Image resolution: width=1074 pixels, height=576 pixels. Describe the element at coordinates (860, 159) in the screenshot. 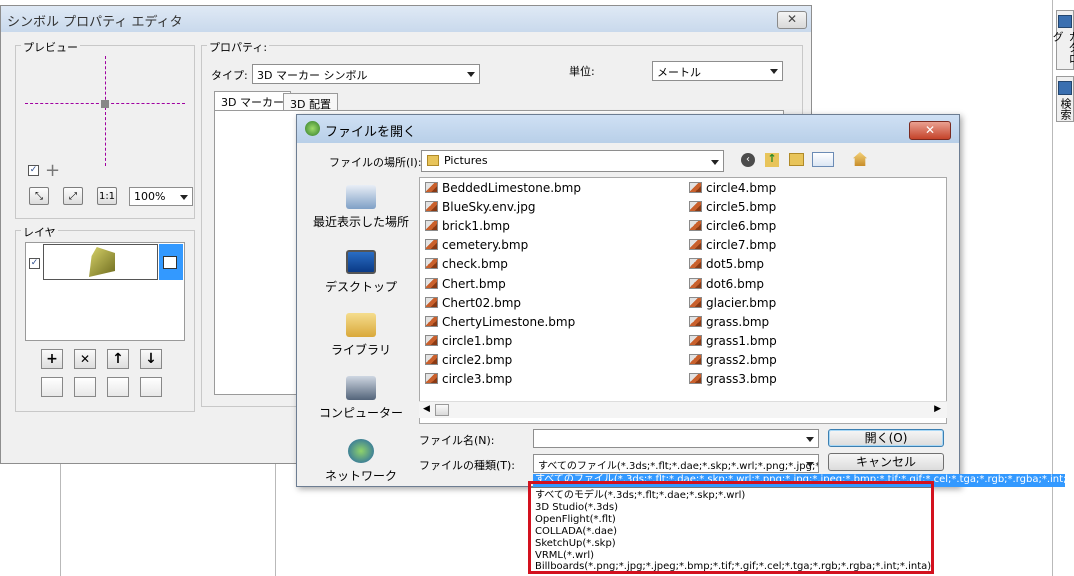

I see `home-icon` at that location.